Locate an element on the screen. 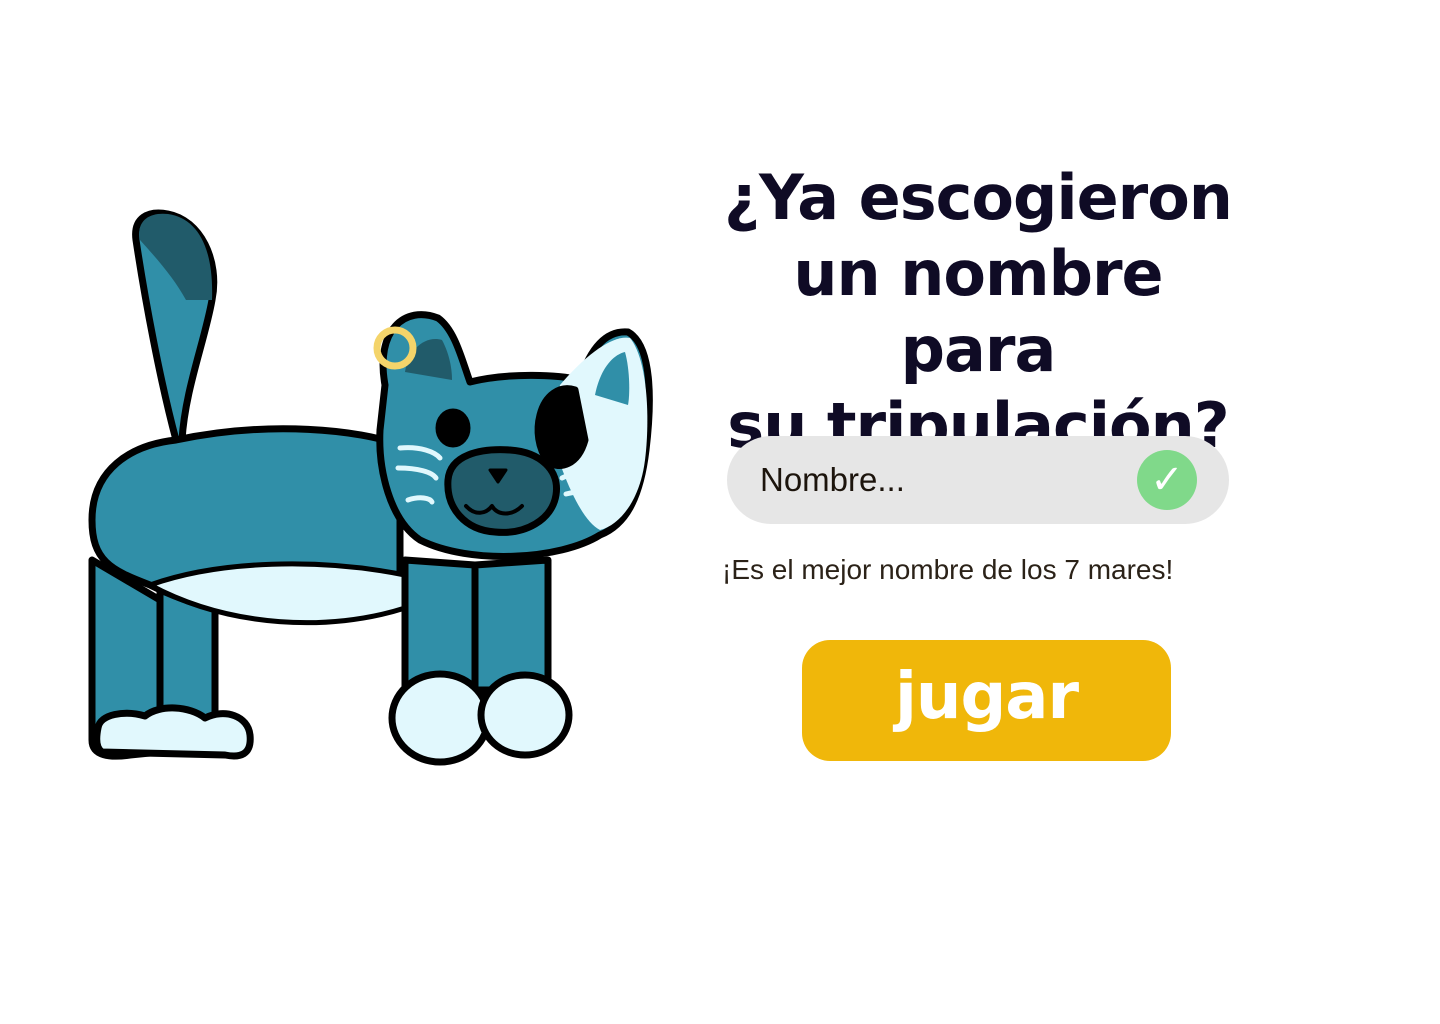 The height and width of the screenshot is (1024, 1440). title-line-2: un nombre para is located at coordinates (978, 311).